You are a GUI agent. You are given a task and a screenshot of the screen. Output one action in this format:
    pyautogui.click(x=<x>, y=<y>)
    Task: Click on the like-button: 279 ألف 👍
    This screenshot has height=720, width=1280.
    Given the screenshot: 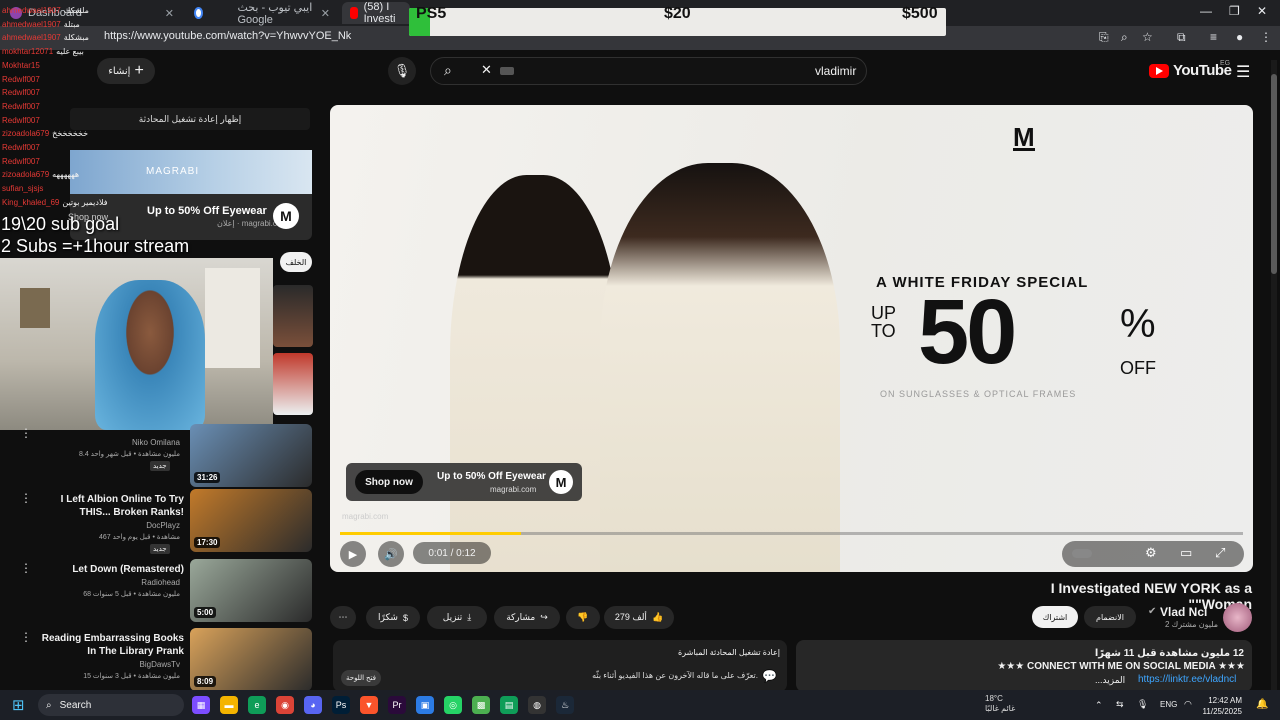 What is the action you would take?
    pyautogui.click(x=639, y=617)
    